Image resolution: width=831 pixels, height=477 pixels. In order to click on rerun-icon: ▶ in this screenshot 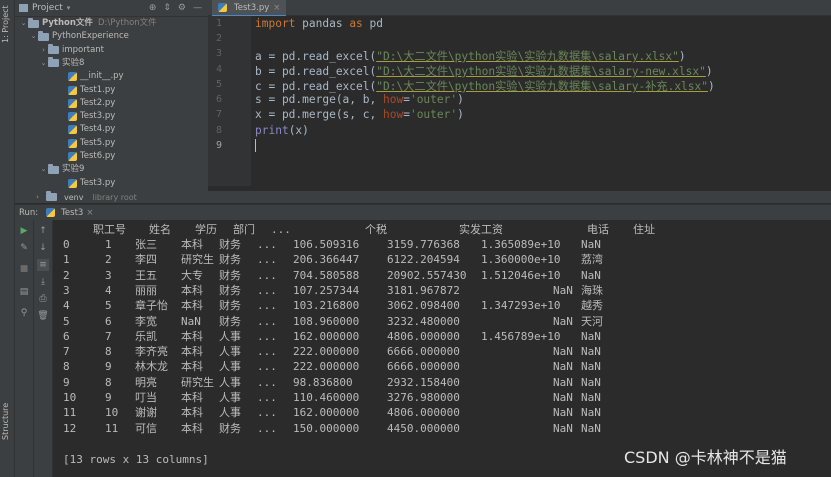, I will do `click(24, 231)`.